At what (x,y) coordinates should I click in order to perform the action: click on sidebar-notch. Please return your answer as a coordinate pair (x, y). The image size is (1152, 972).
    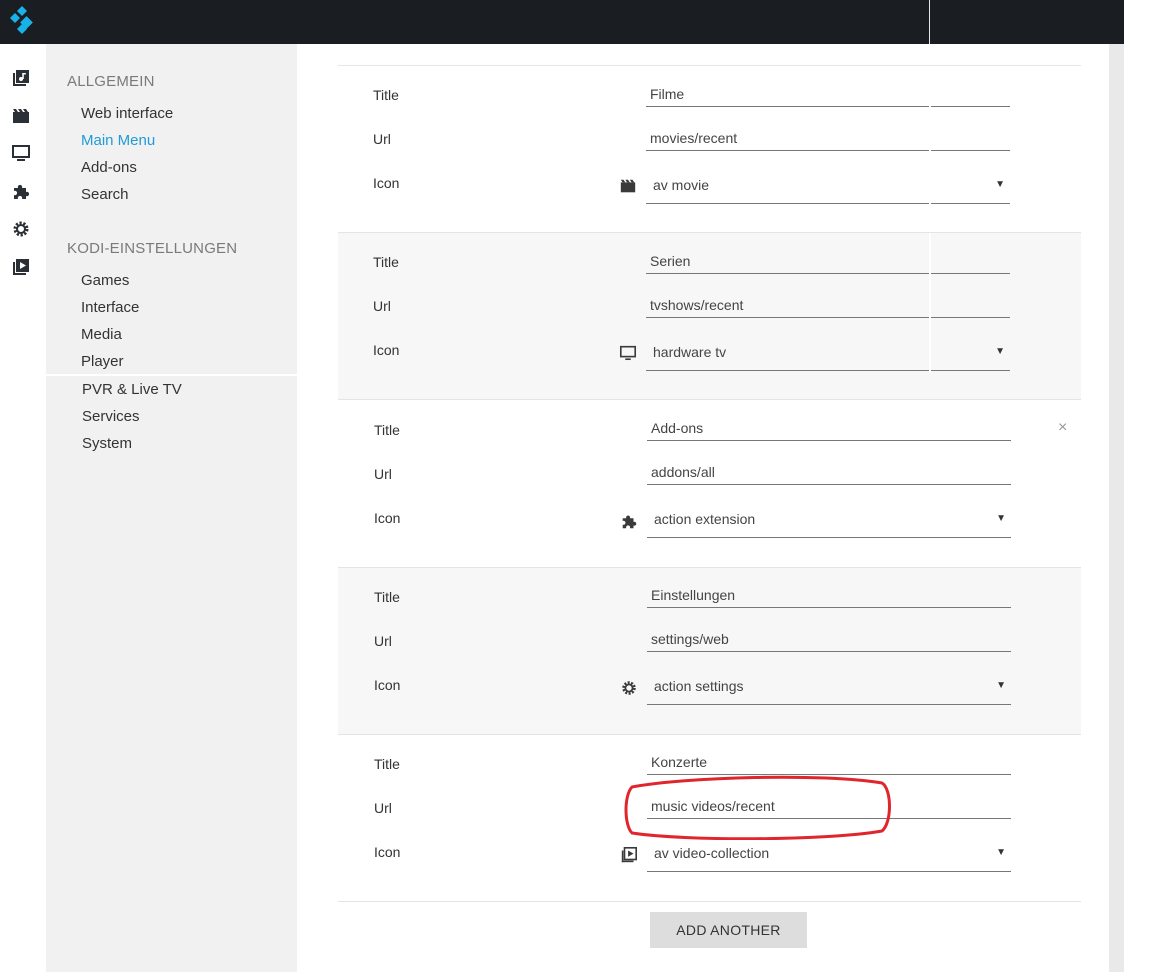
    Looking at the image, I should click on (171, 375).